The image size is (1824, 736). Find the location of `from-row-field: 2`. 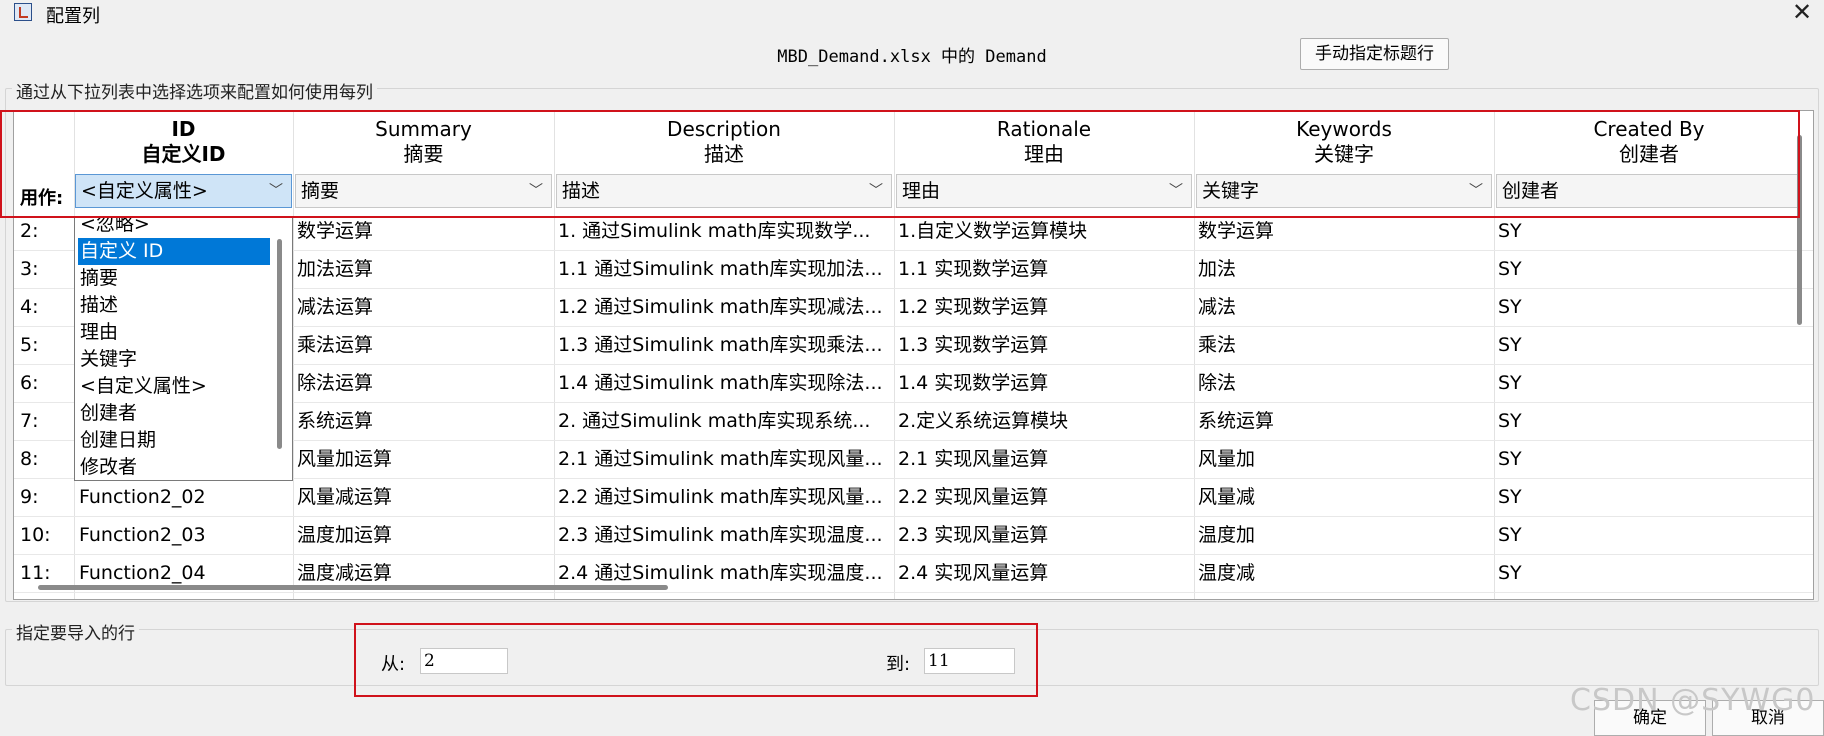

from-row-field: 2 is located at coordinates (464, 661).